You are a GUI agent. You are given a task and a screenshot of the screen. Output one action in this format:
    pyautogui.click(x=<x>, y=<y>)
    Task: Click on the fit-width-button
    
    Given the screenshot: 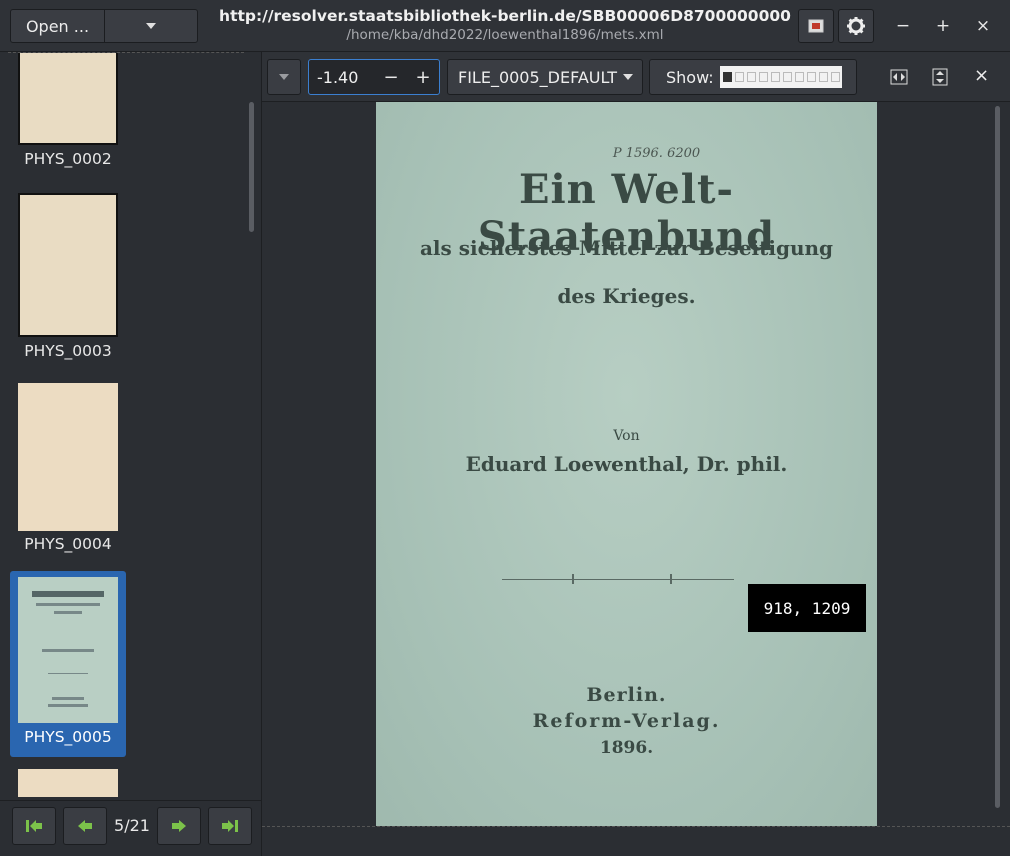 What is the action you would take?
    pyautogui.click(x=899, y=79)
    